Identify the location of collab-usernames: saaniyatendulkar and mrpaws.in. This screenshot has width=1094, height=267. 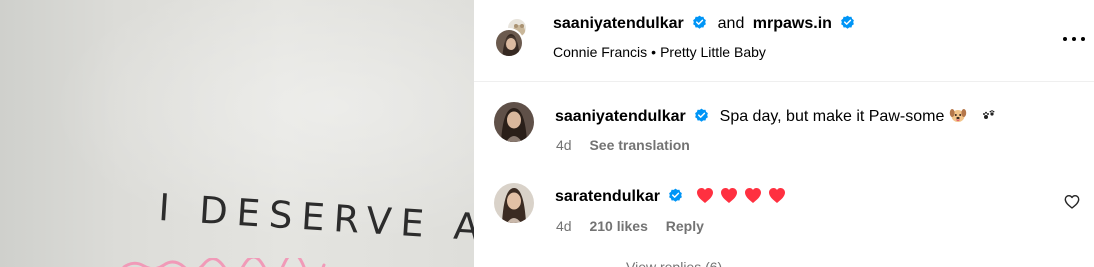
(704, 24).